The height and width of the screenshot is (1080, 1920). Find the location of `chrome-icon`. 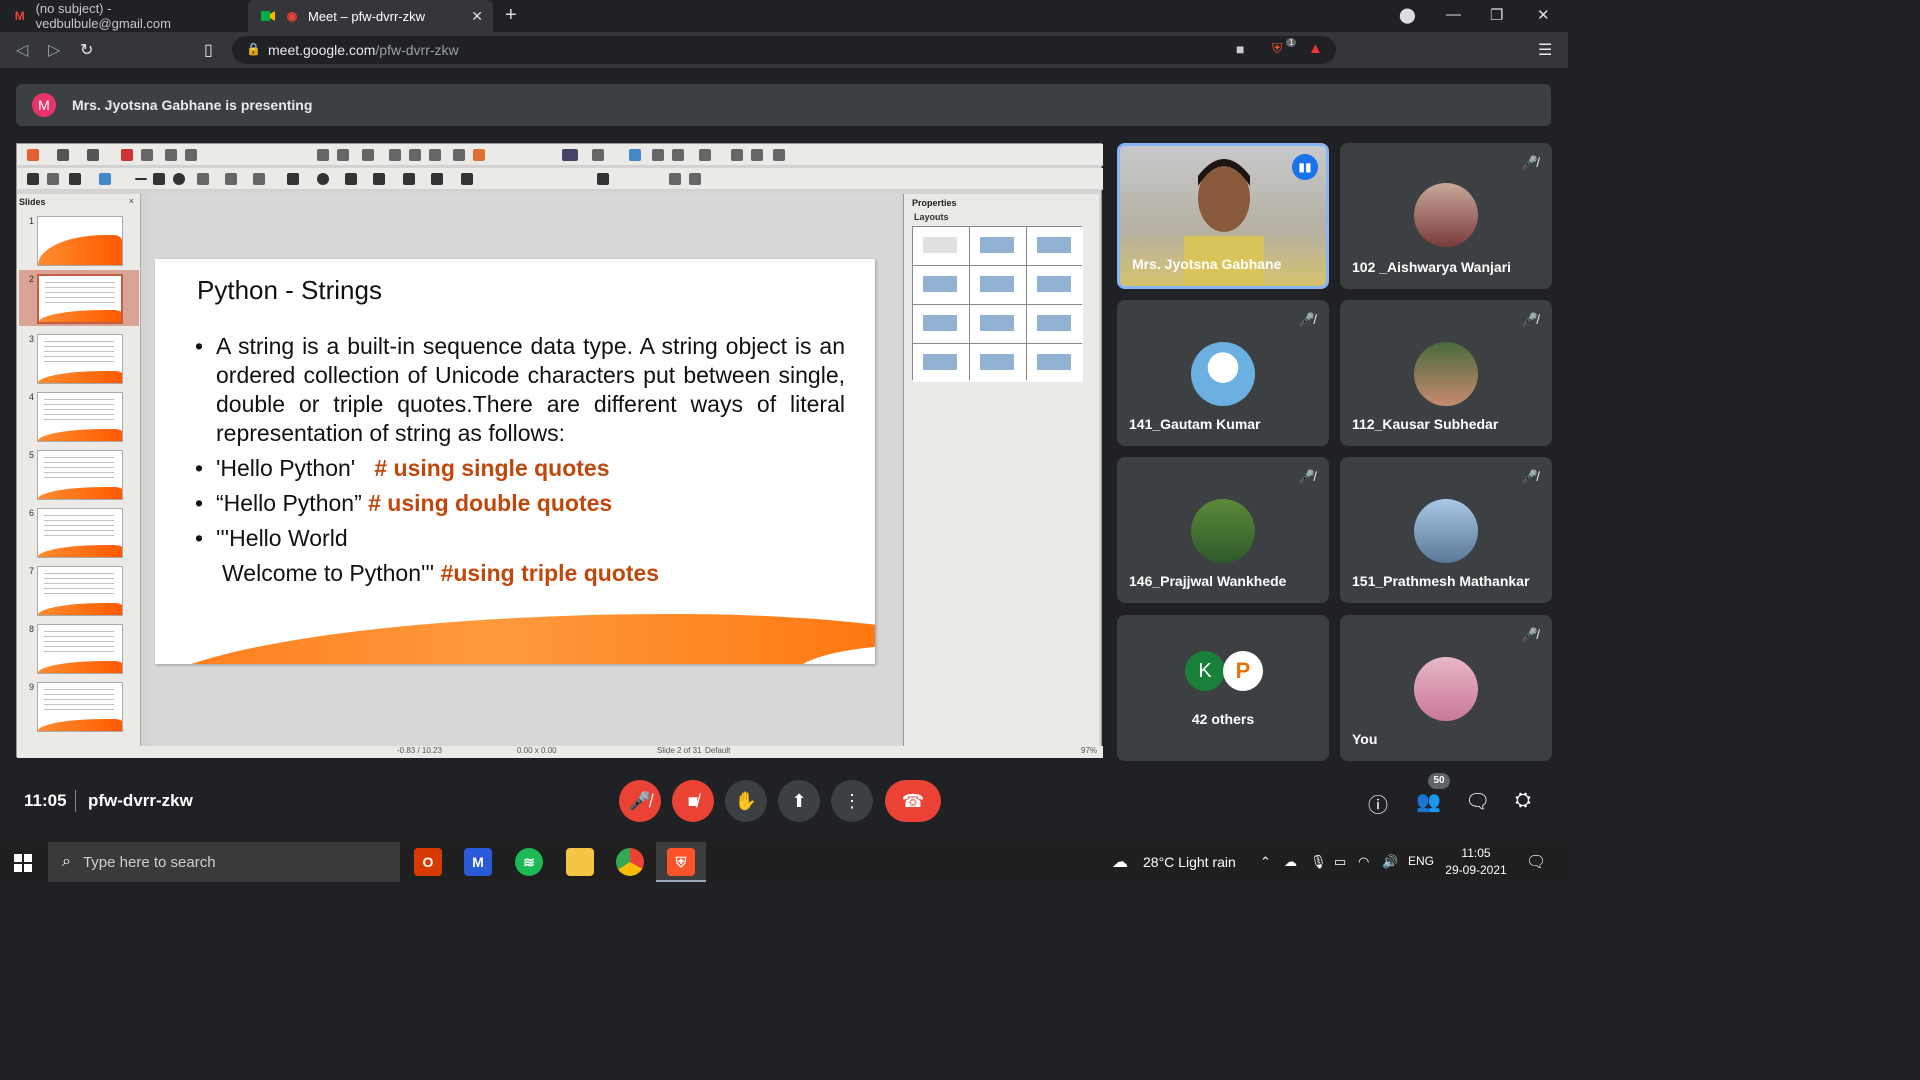

chrome-icon is located at coordinates (630, 862).